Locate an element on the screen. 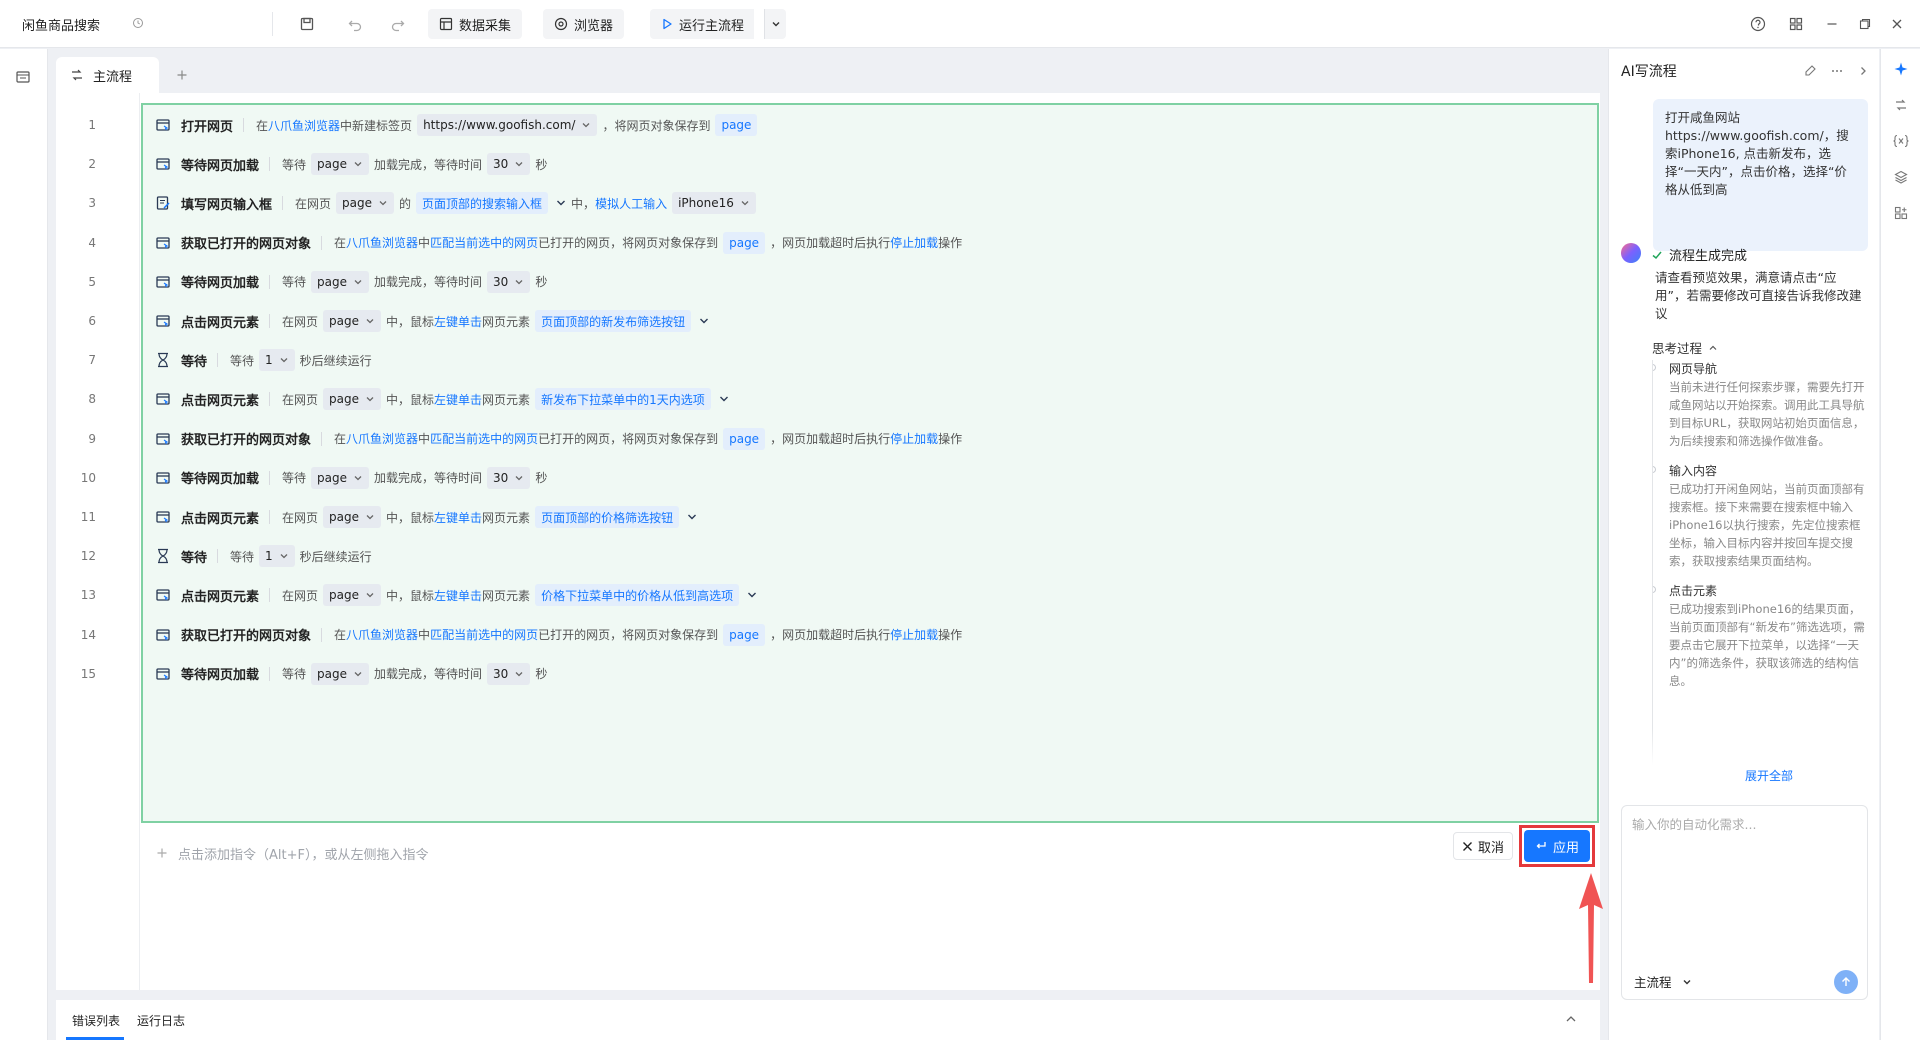 The height and width of the screenshot is (1040, 1920). layers-icon is located at coordinates (1901, 177).